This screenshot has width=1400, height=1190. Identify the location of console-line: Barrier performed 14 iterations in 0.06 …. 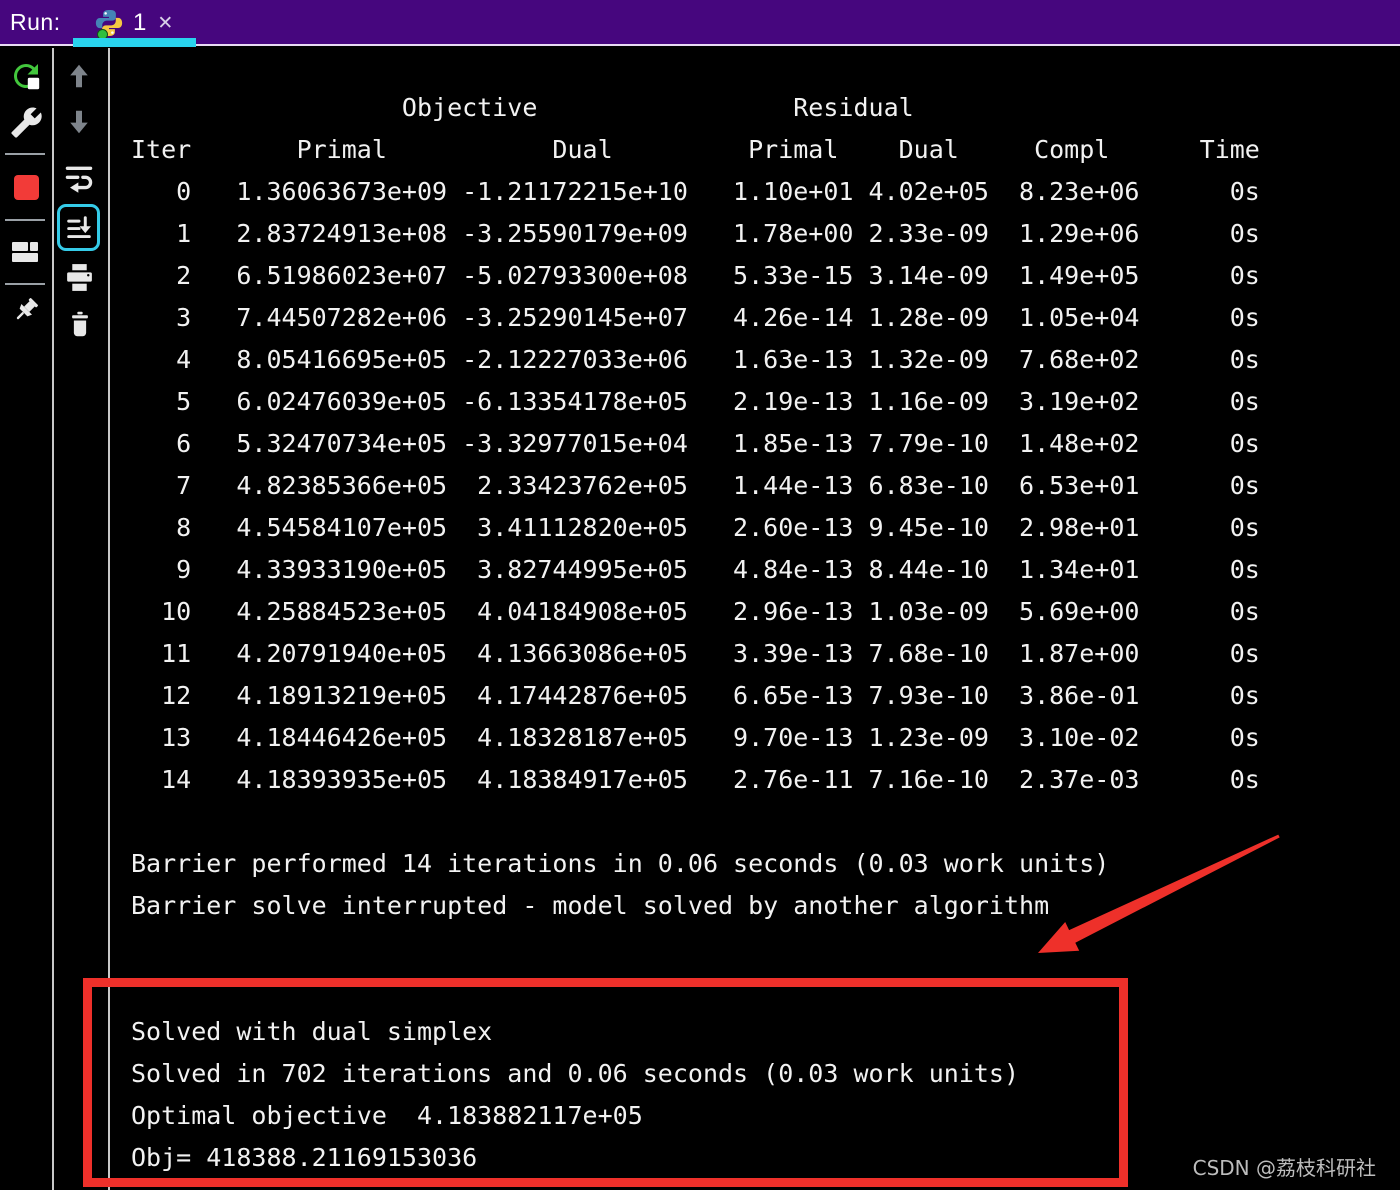
(620, 863).